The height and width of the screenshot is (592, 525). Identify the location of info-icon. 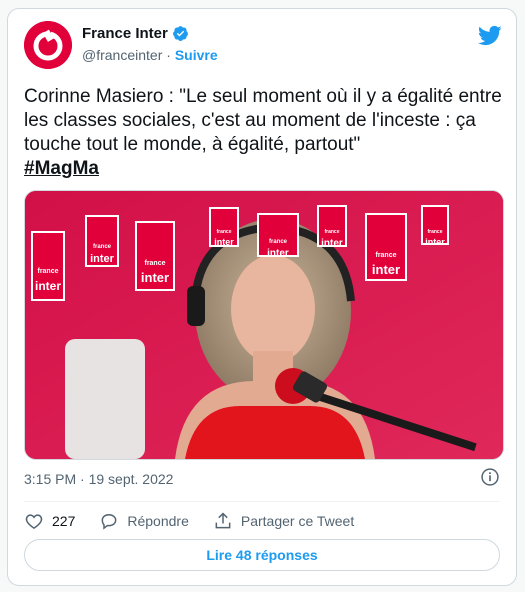
(490, 477).